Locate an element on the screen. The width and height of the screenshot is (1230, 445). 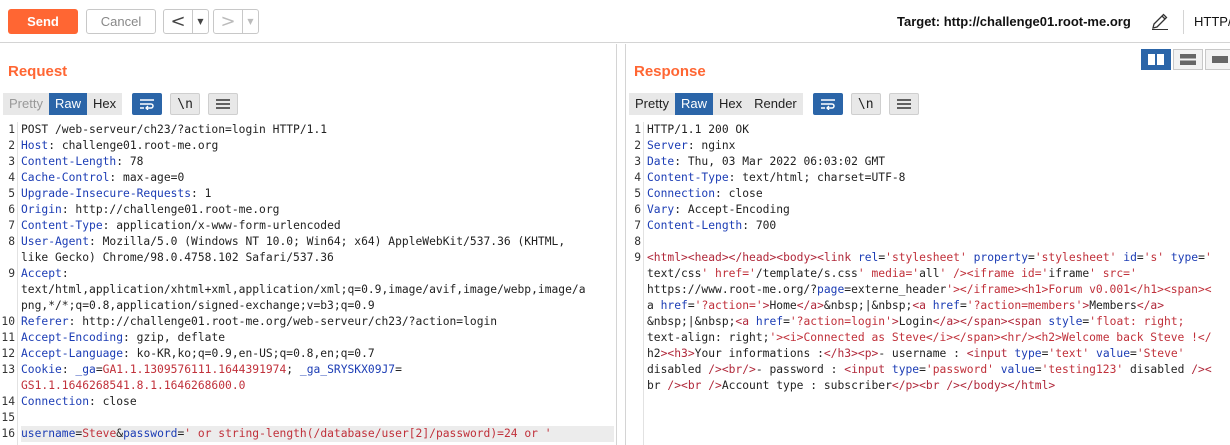
protocol-label: HTTP/1 is located at coordinates (1212, 21).